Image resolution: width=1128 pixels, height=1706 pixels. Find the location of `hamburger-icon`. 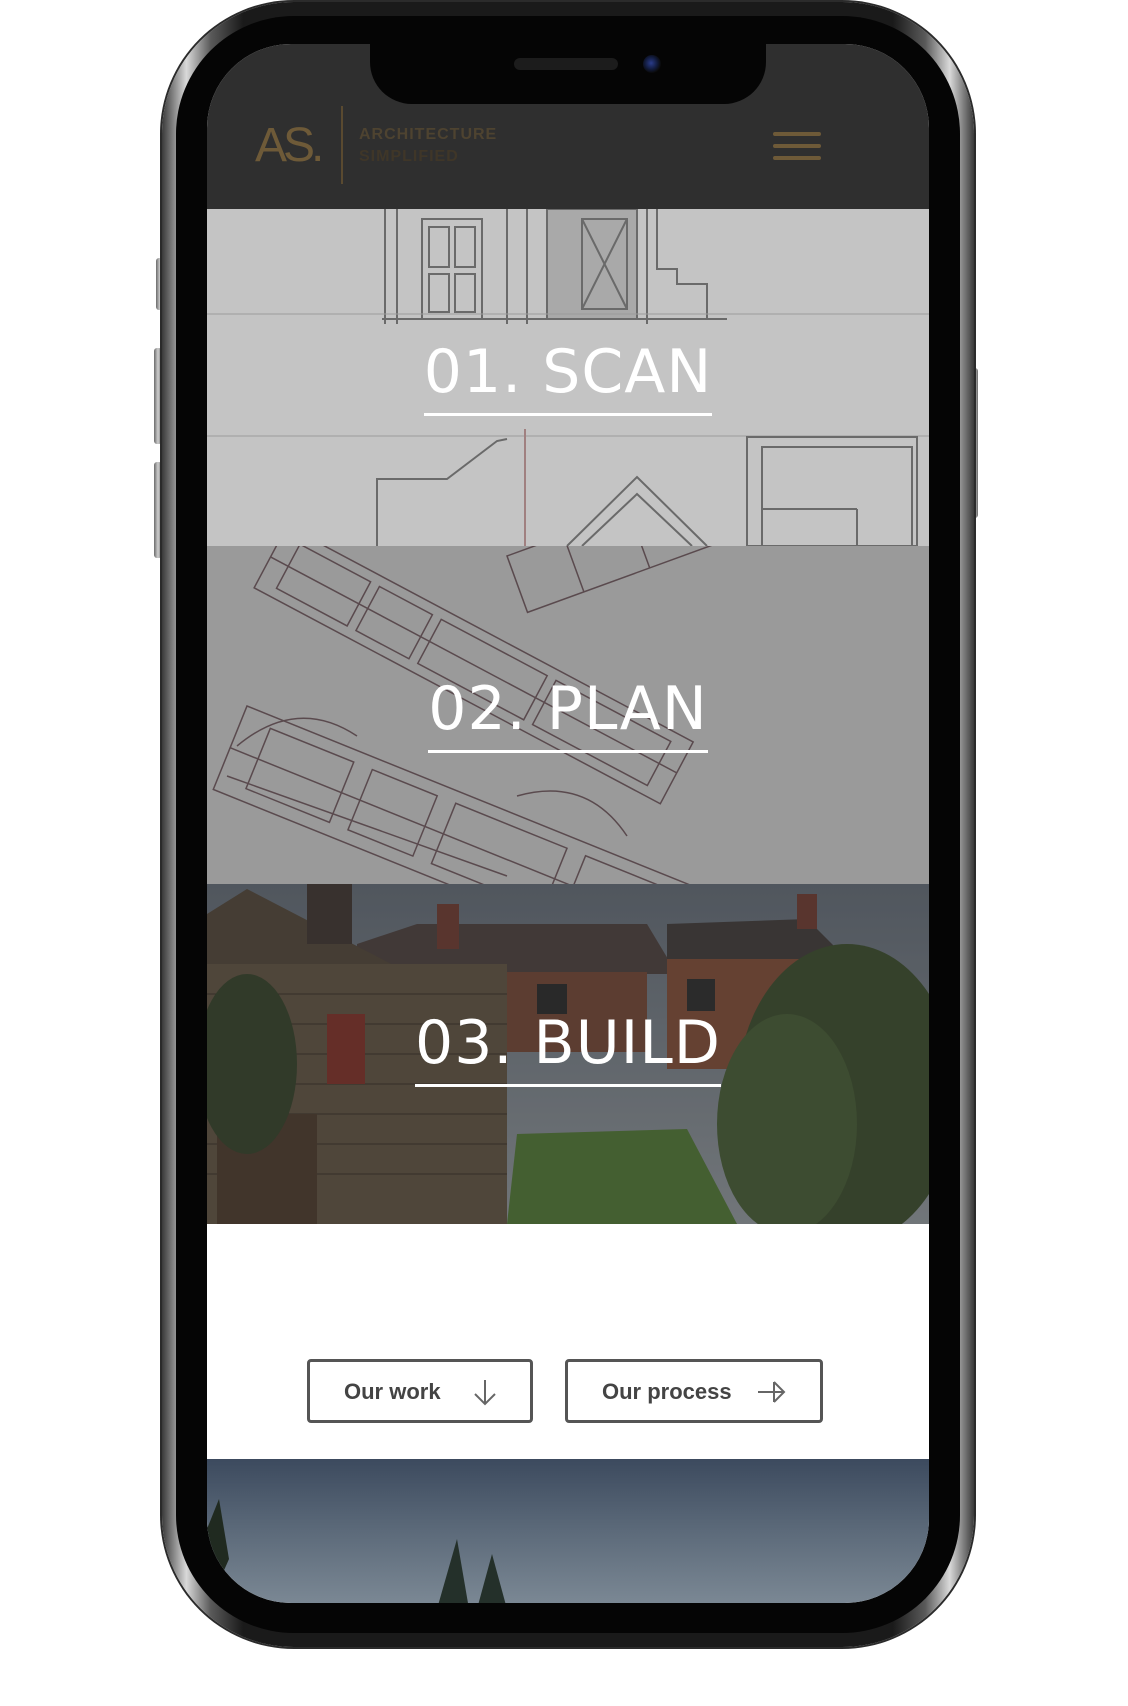

hamburger-icon is located at coordinates (797, 149).